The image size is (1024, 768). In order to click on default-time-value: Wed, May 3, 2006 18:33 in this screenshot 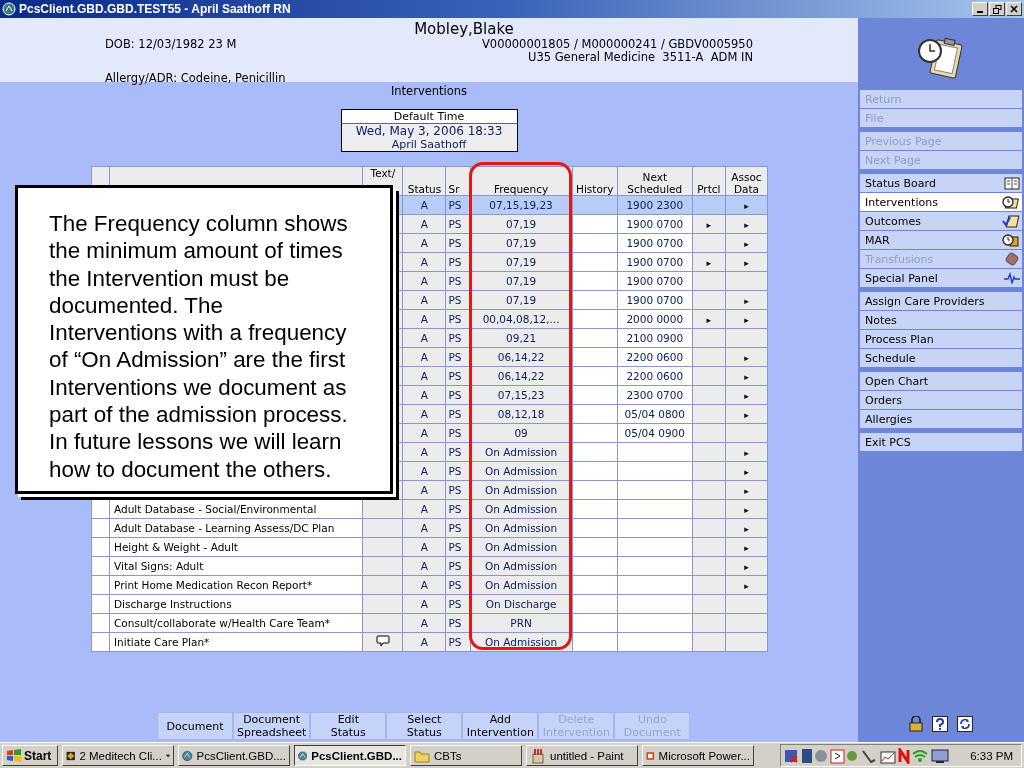, I will do `click(429, 131)`.